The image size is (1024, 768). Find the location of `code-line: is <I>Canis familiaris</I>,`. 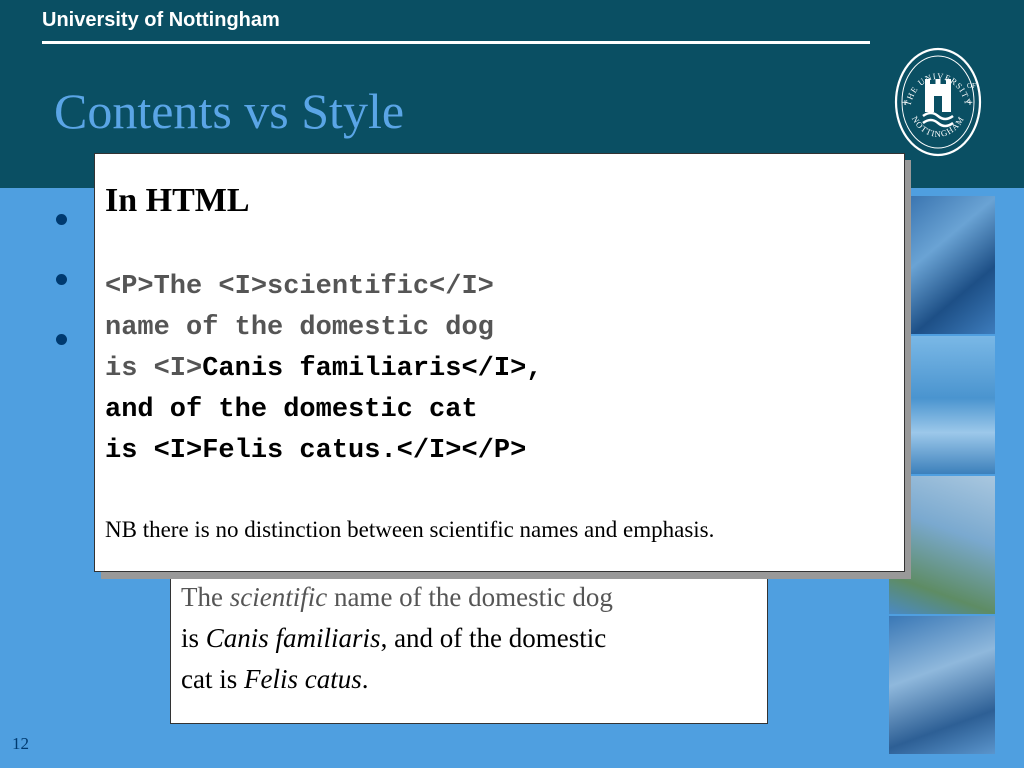

code-line: is <I>Canis familiaris</I>, is located at coordinates (323, 369).